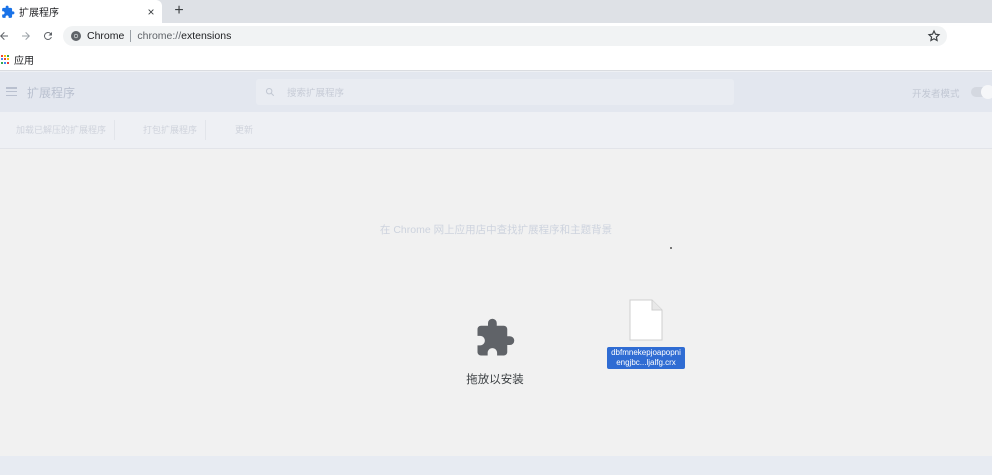  I want to click on pack-extension-button: 打包扩展程序, so click(171, 130).